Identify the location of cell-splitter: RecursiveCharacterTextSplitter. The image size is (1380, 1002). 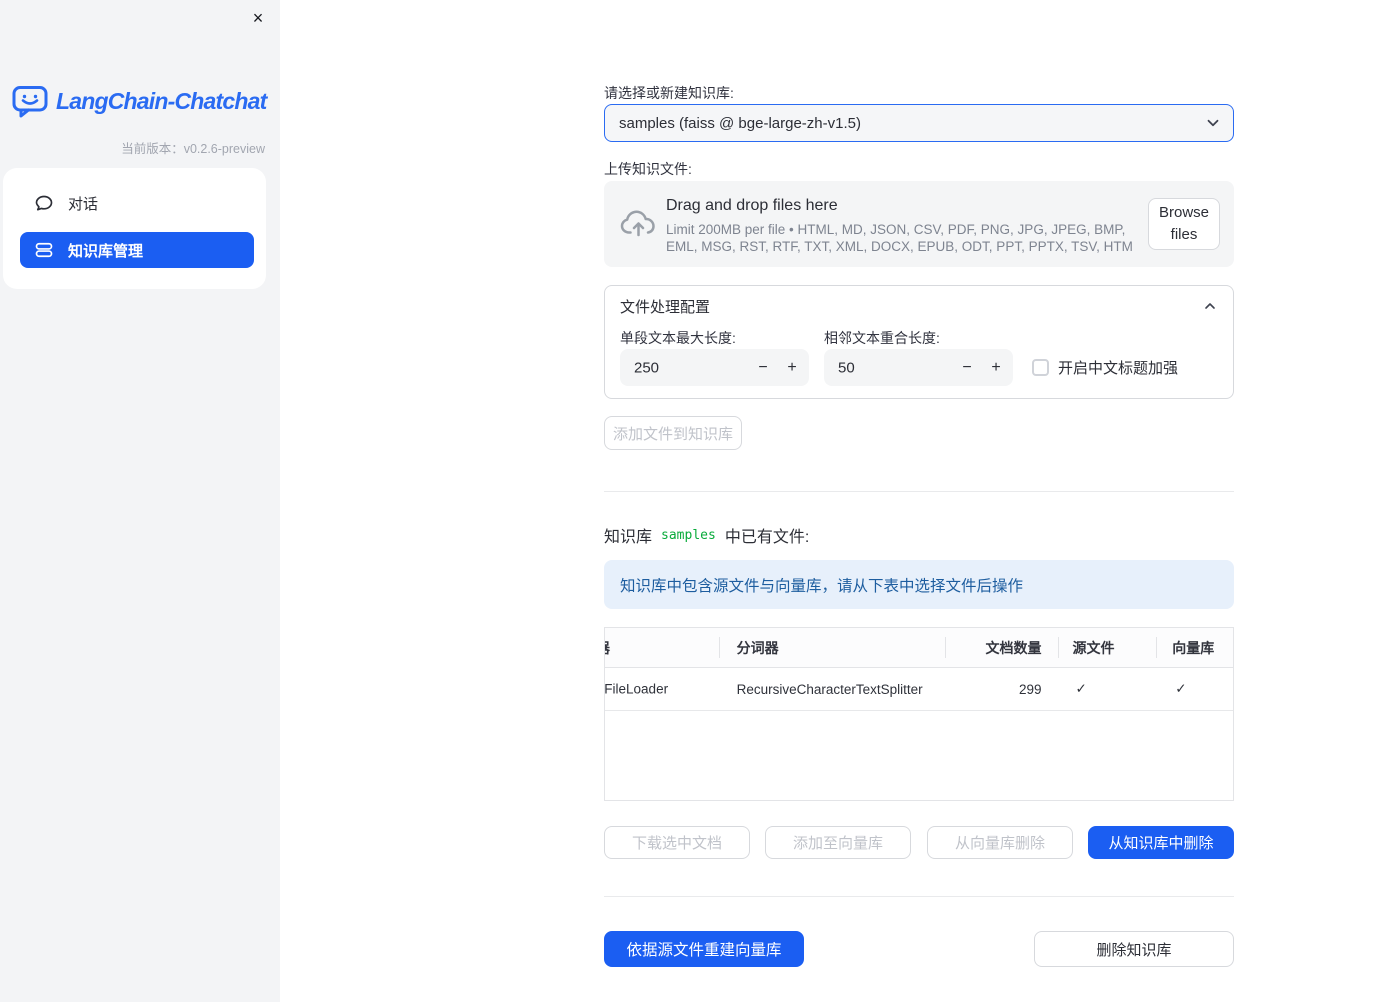
(829, 689).